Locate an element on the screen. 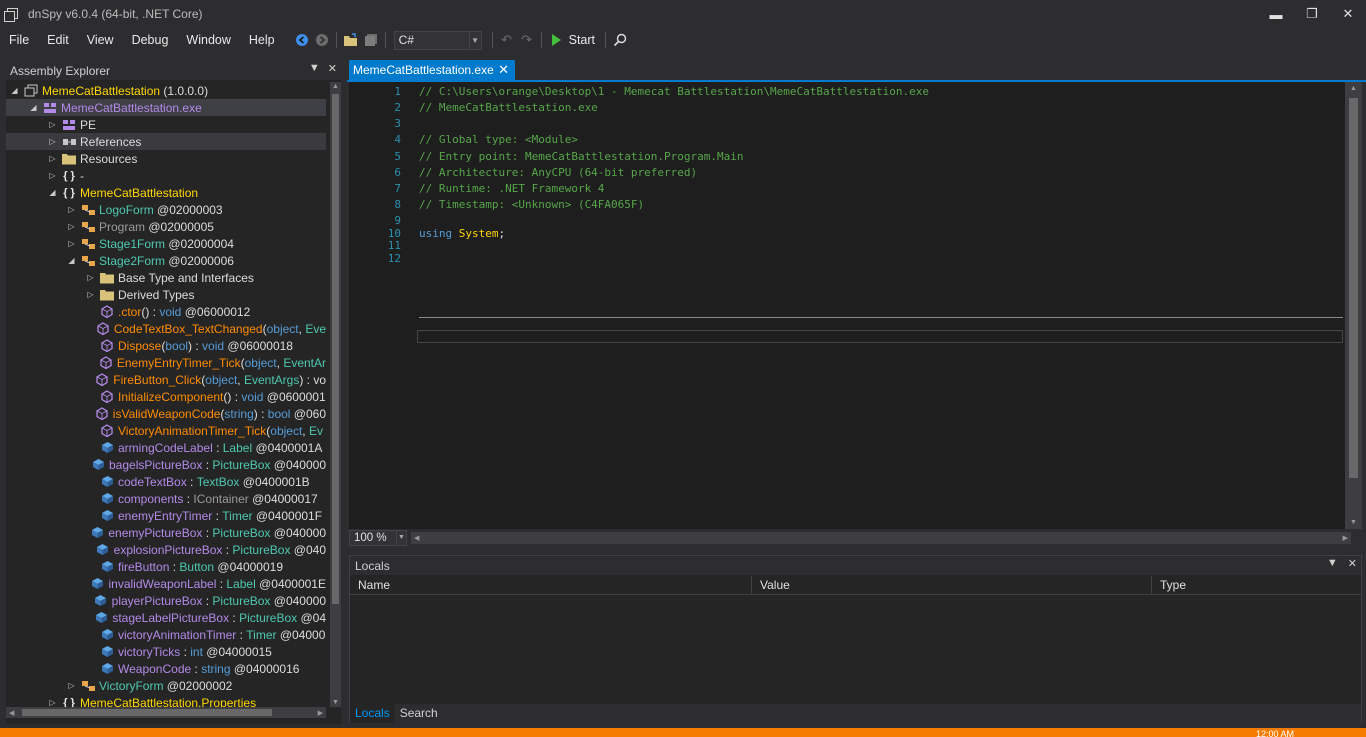  using-namespace: System is located at coordinates (479, 233).